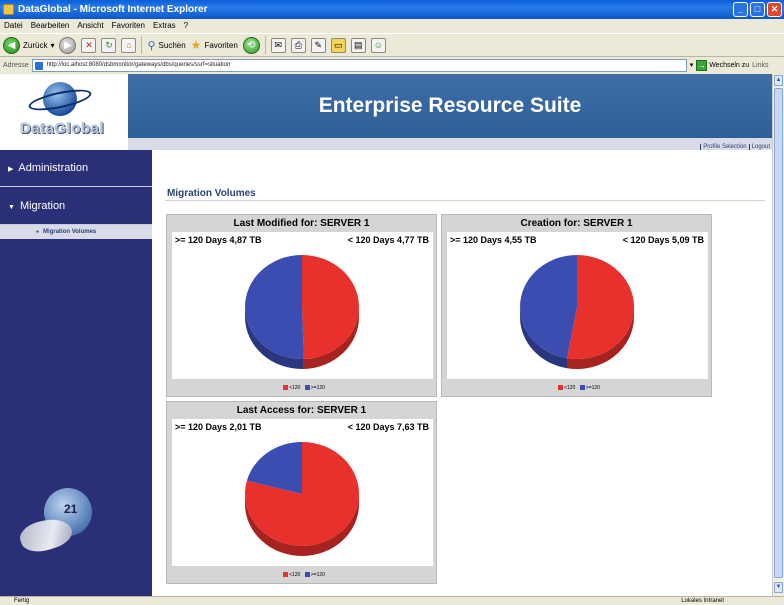  Describe the element at coordinates (576, 223) in the screenshot. I see `chart-title: Creation for: SERVER 1` at that location.